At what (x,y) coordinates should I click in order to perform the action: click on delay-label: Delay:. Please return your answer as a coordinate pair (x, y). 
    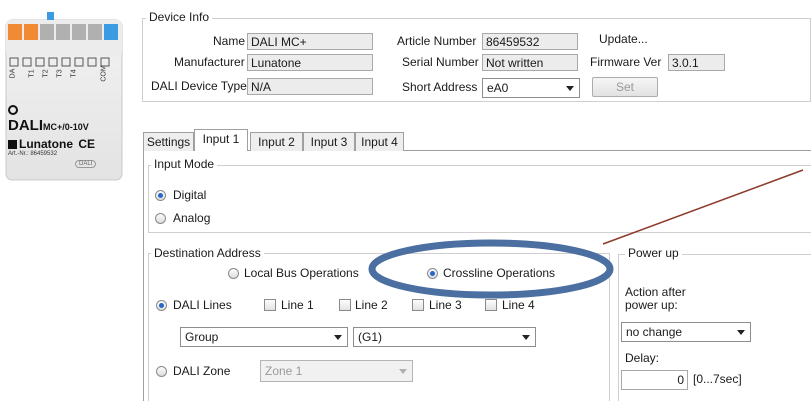
    Looking at the image, I should click on (642, 358).